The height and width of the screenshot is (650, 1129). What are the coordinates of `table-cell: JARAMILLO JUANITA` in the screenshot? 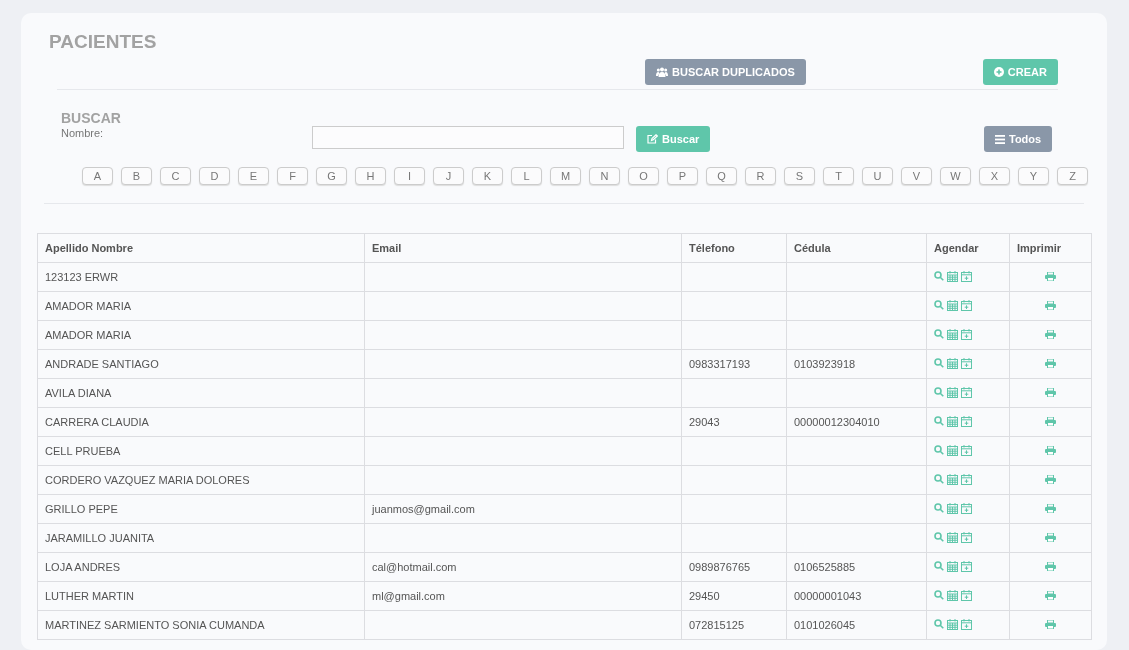 It's located at (201, 538).